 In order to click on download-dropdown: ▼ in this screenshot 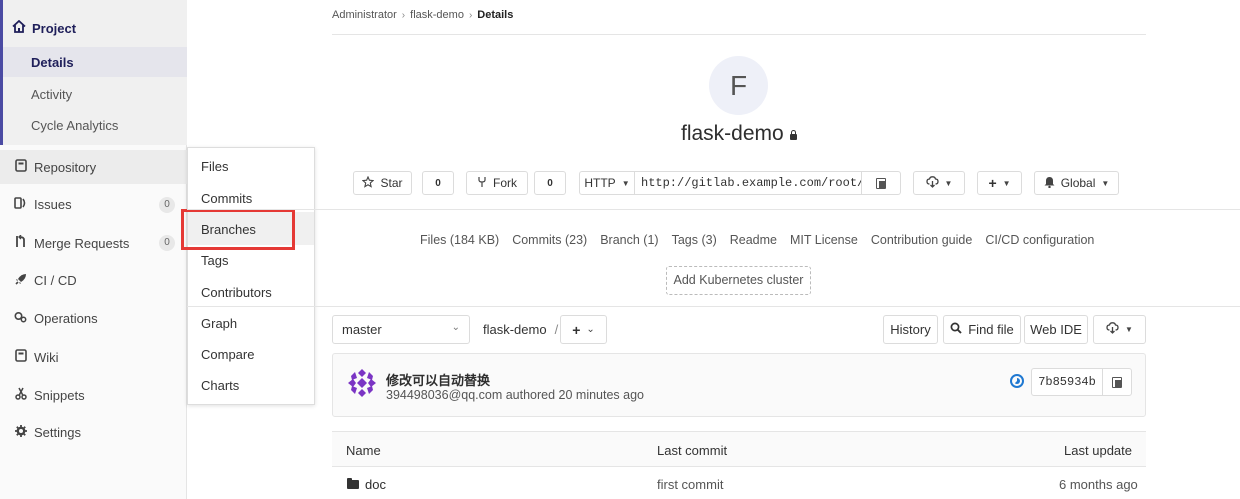, I will do `click(939, 183)`.